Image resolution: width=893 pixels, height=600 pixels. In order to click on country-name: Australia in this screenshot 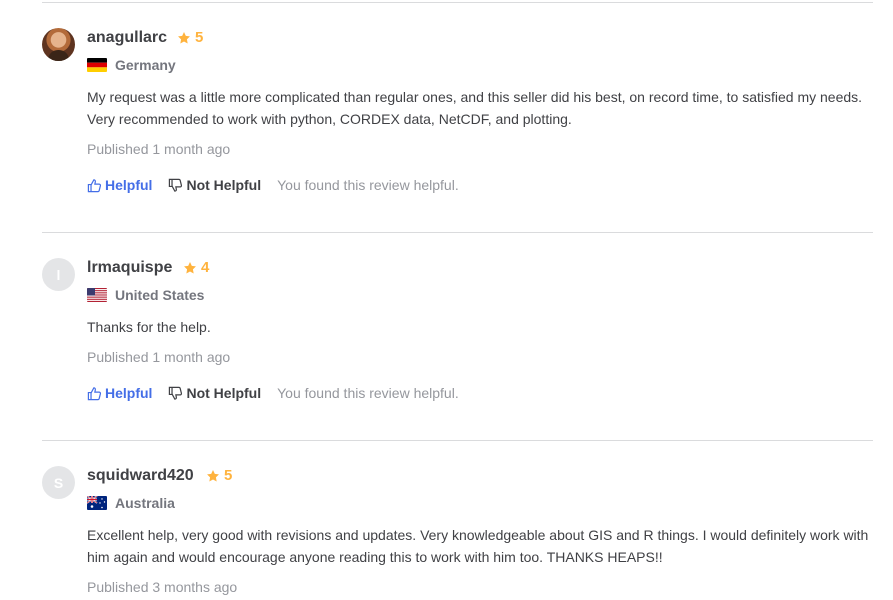, I will do `click(145, 503)`.